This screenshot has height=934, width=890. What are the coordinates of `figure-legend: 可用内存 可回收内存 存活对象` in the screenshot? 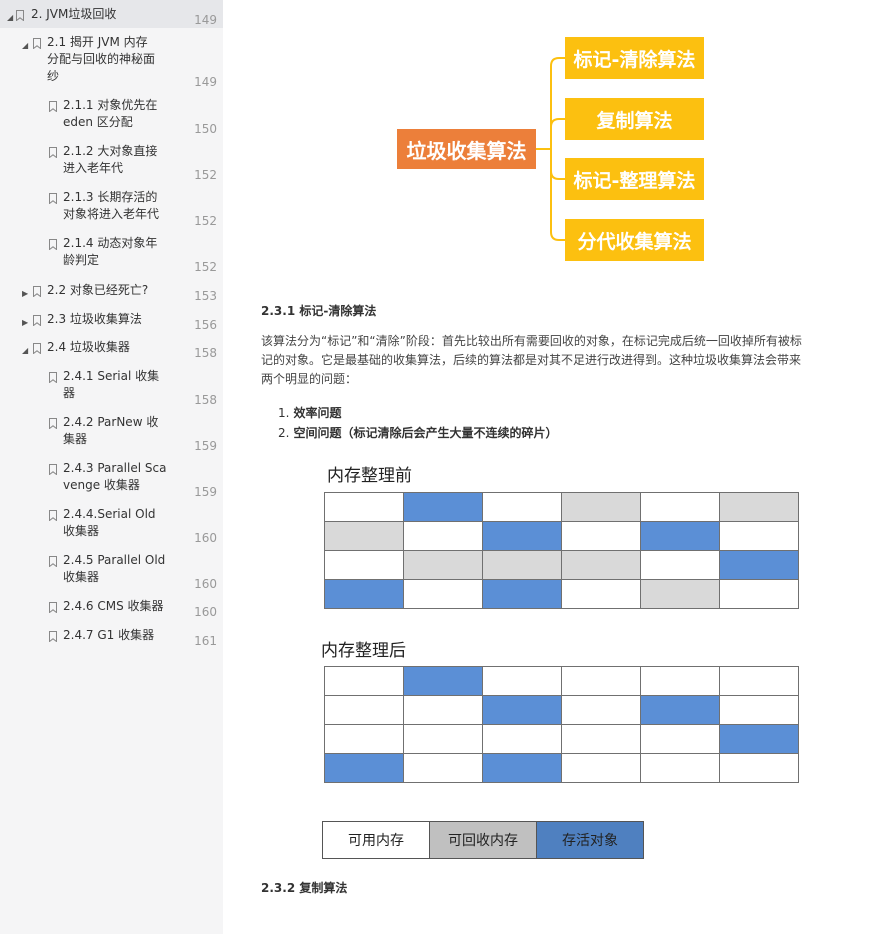 It's located at (483, 840).